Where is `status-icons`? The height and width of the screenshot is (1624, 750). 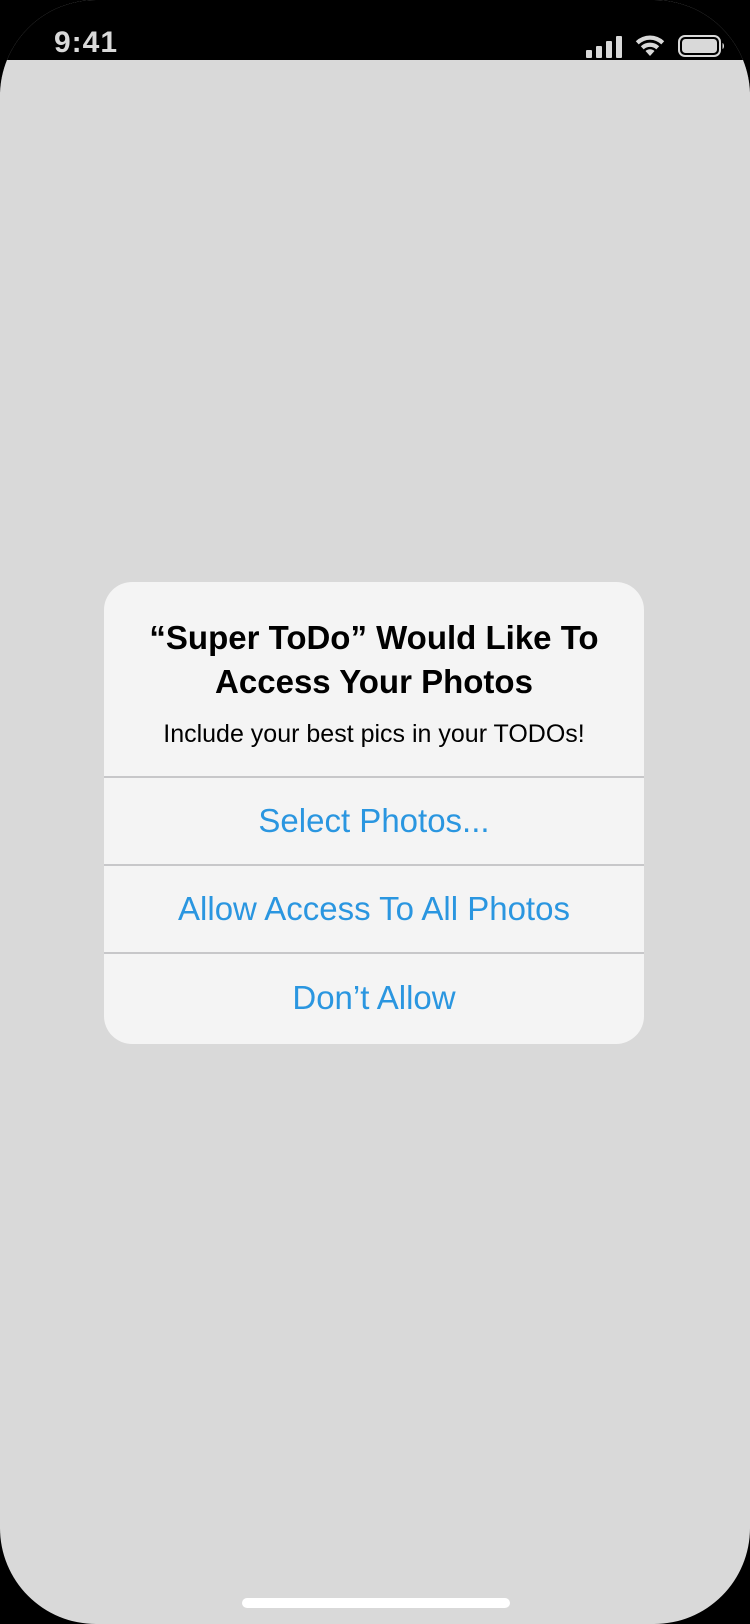
status-icons is located at coordinates (656, 45).